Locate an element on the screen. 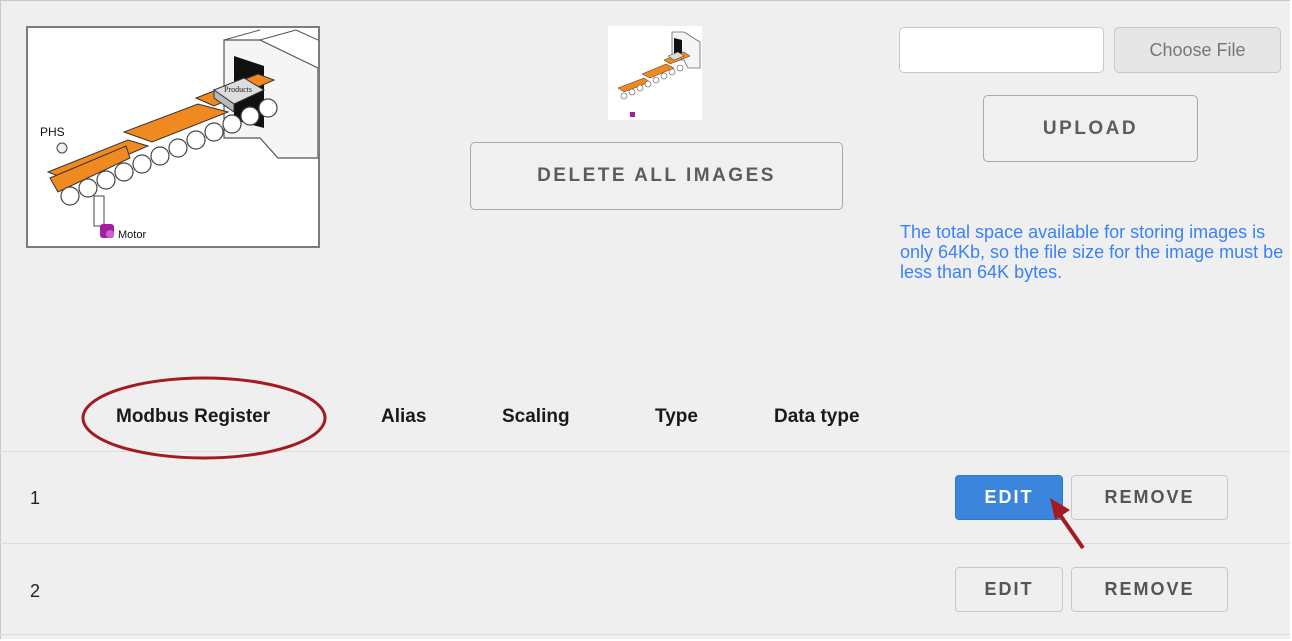 The image size is (1292, 641). choose-file-button: Choose File is located at coordinates (1197, 50).